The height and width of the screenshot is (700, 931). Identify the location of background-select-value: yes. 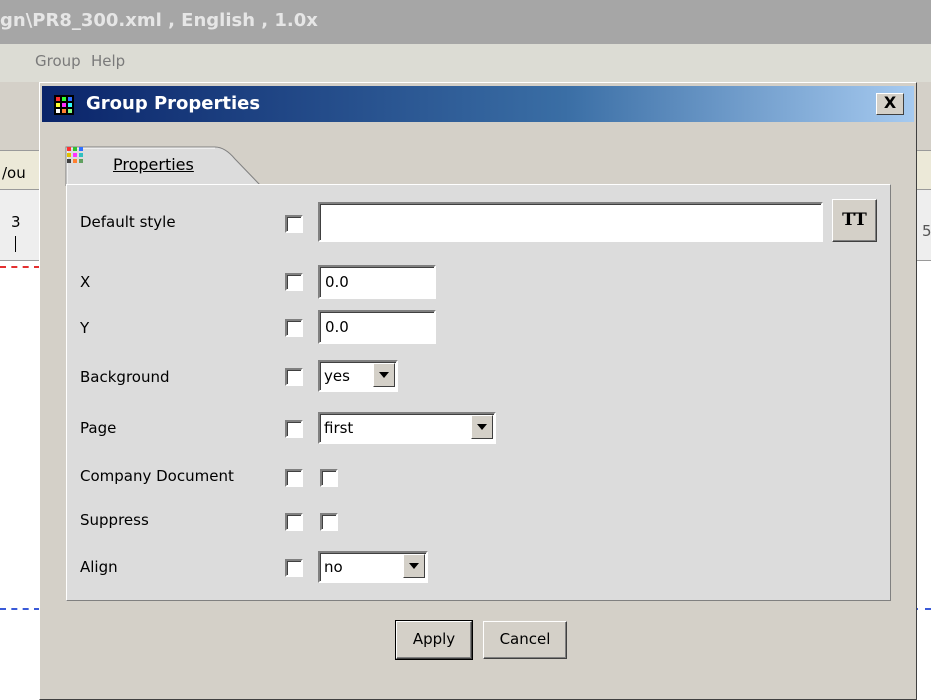
(337, 376).